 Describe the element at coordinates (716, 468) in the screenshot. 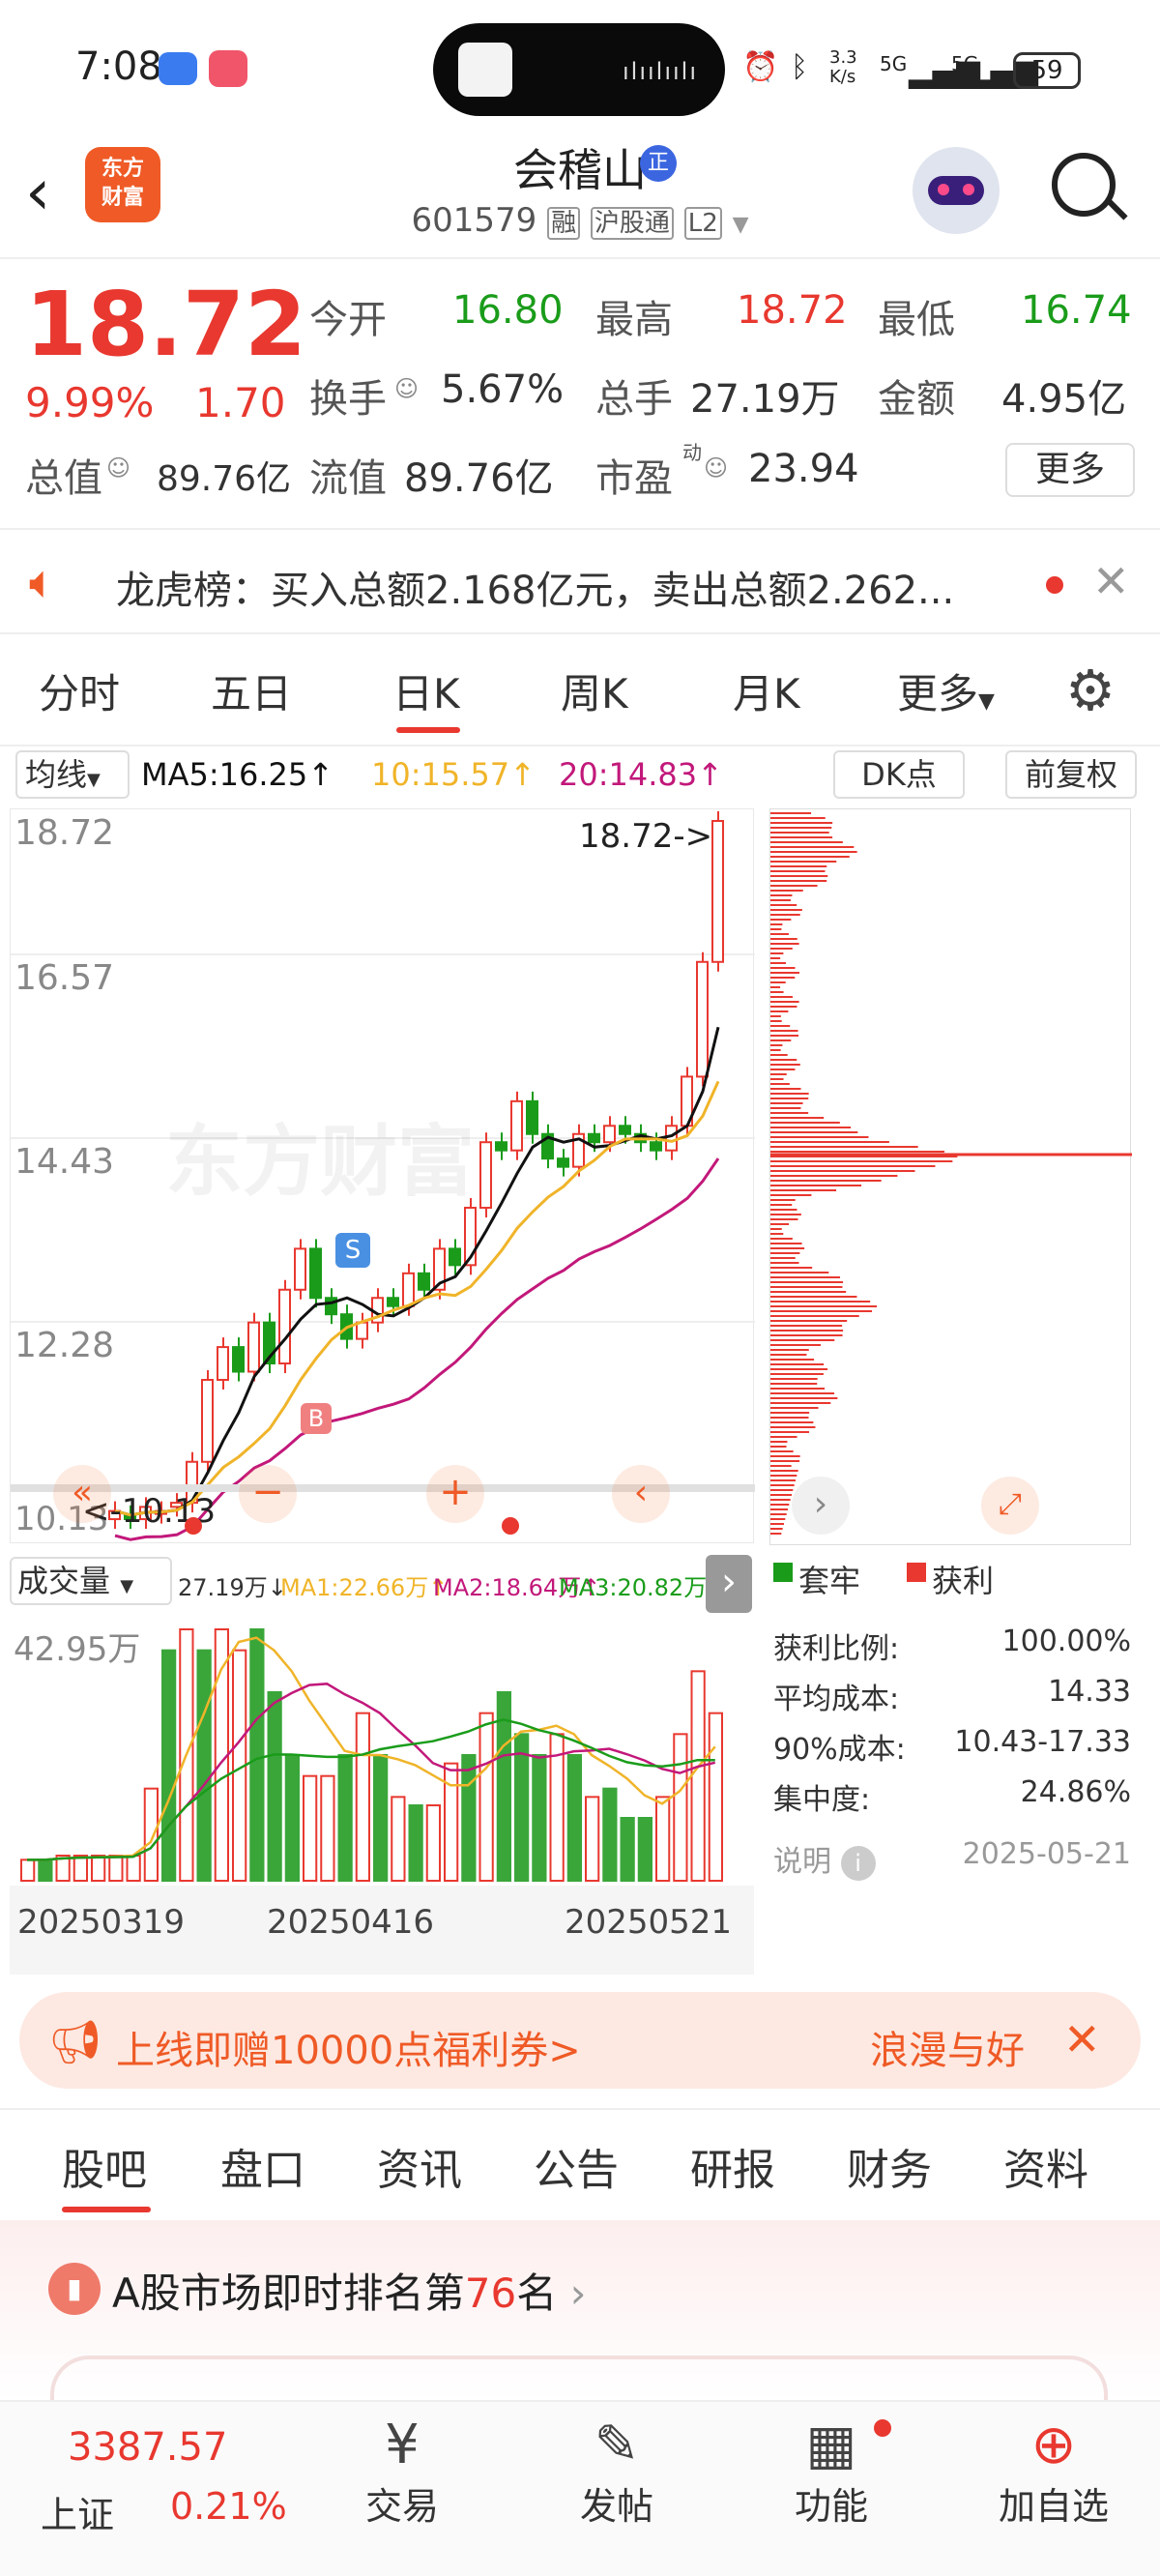

I see `pe-info-icon: ☺` at that location.